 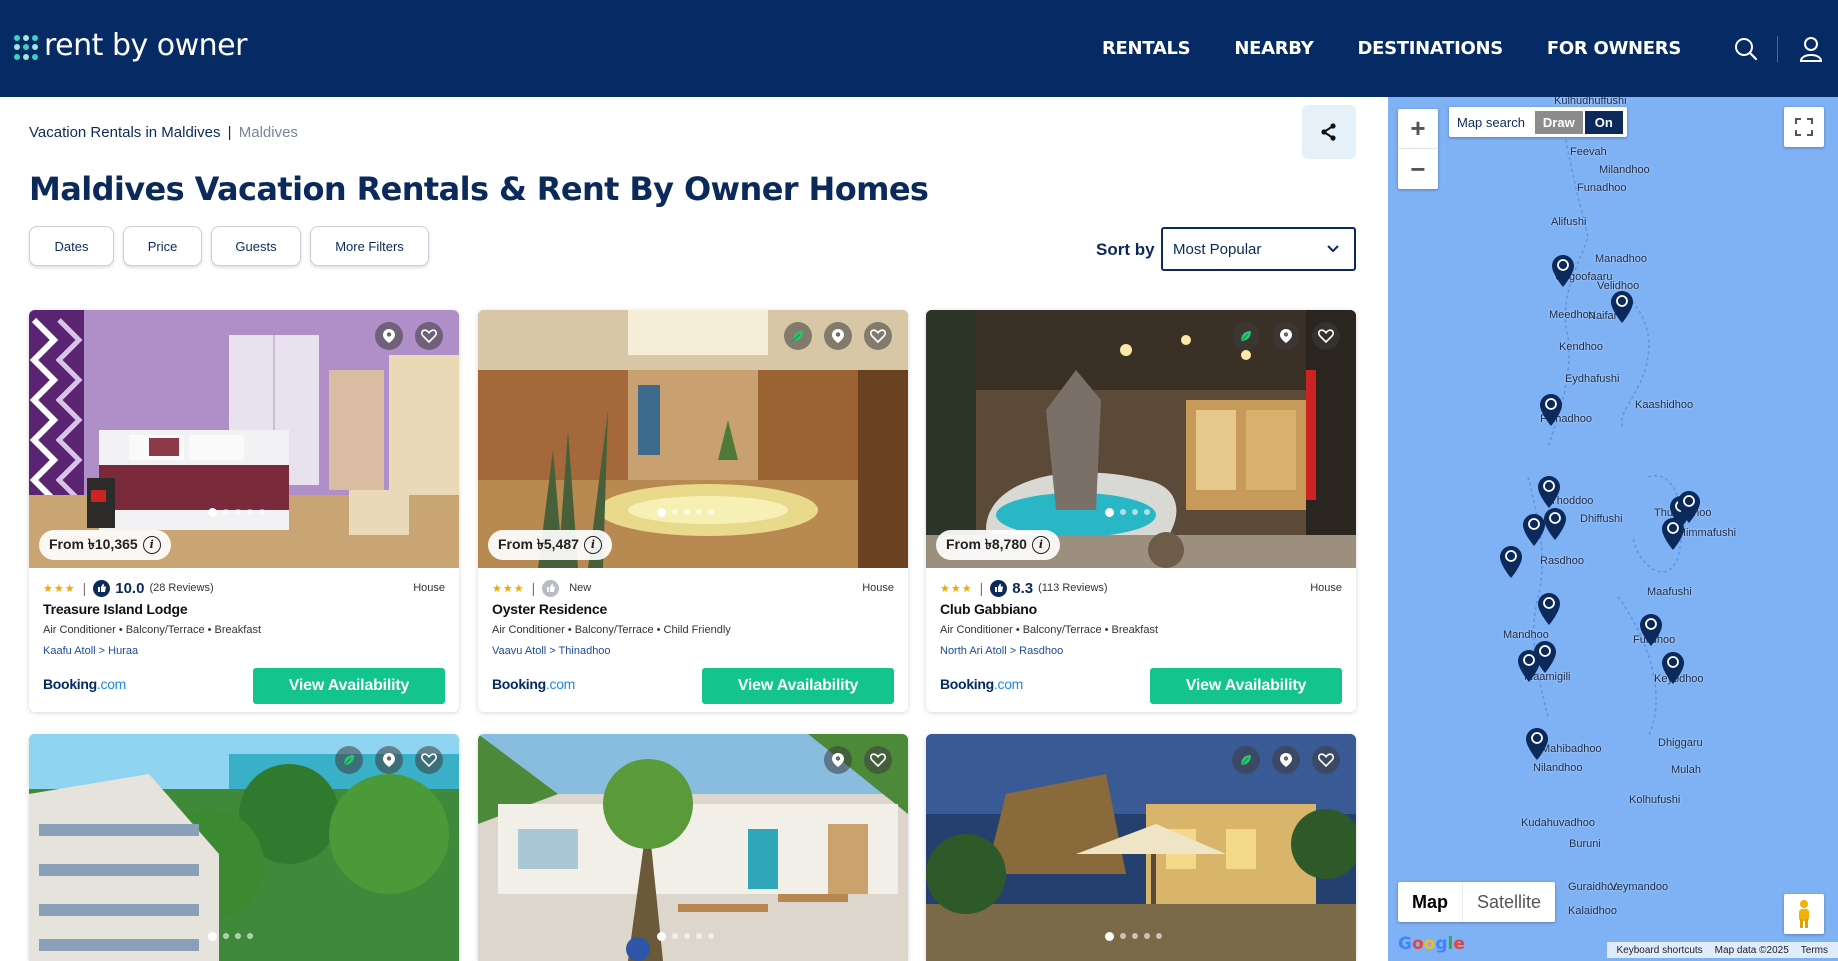 I want to click on listing-location: Vaavu Atoll > Thinadhoo, so click(x=551, y=651).